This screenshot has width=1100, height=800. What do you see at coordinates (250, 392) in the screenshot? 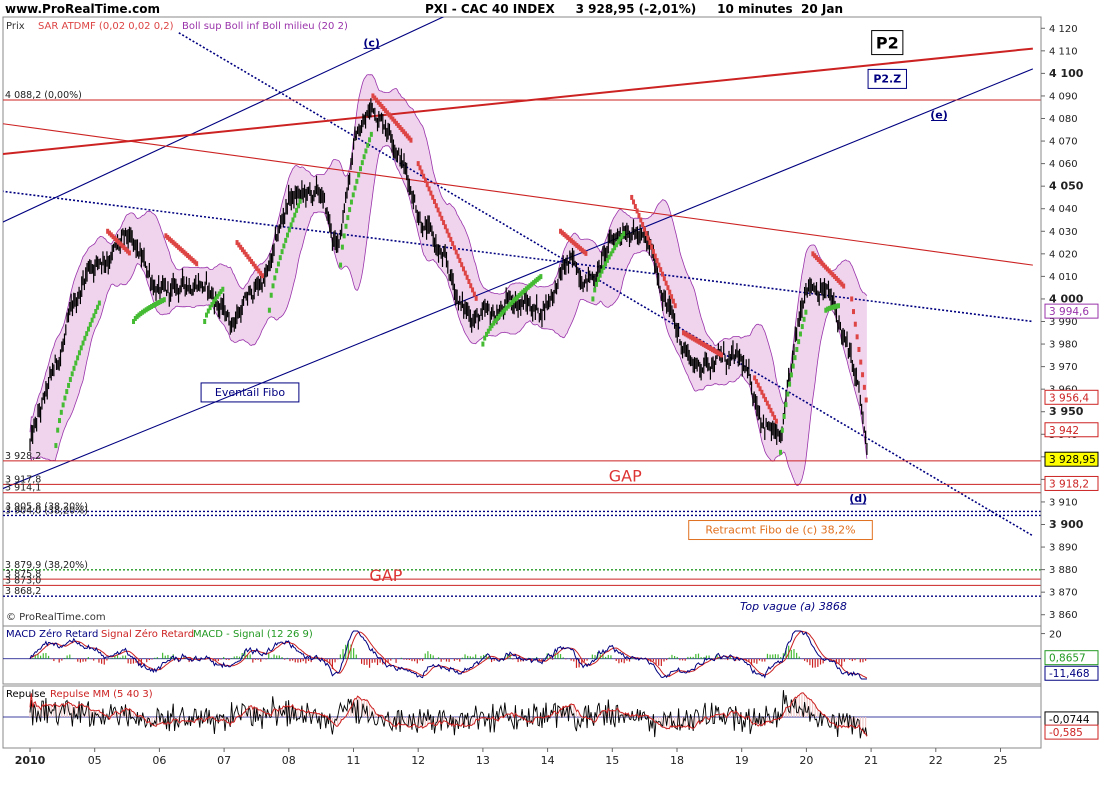
I see `annotation-text: Eventail Fibo` at bounding box center [250, 392].